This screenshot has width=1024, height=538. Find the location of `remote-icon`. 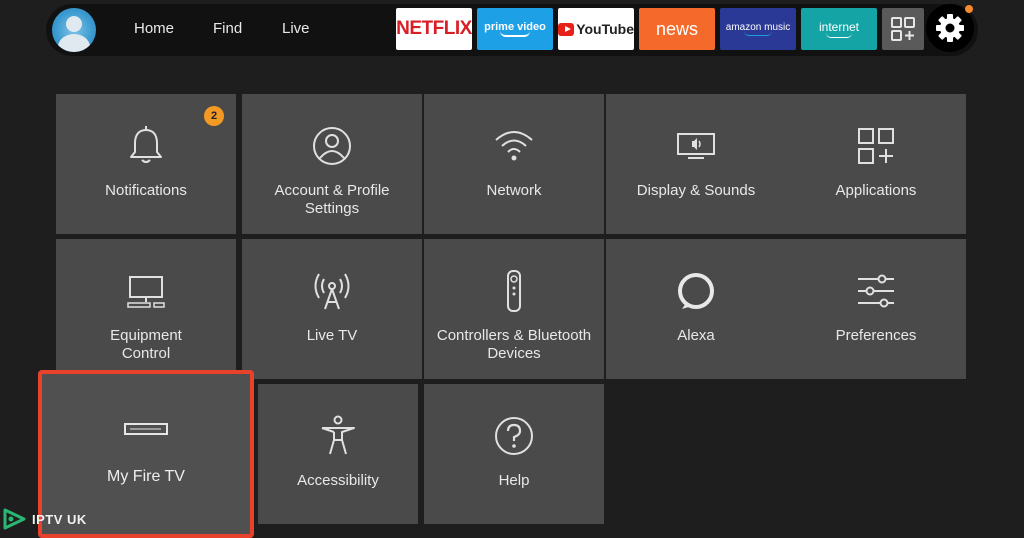

remote-icon is located at coordinates (514, 291).